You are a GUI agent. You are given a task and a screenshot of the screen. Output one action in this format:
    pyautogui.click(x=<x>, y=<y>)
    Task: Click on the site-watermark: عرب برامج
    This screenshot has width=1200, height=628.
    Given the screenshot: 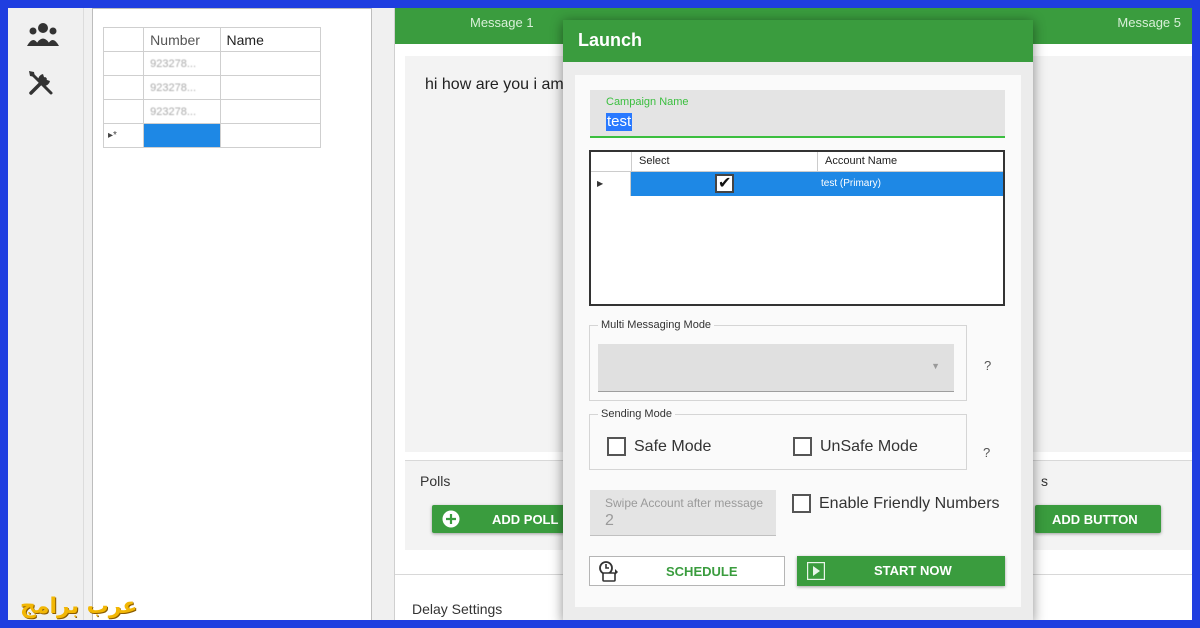 What is the action you would take?
    pyautogui.click(x=79, y=606)
    